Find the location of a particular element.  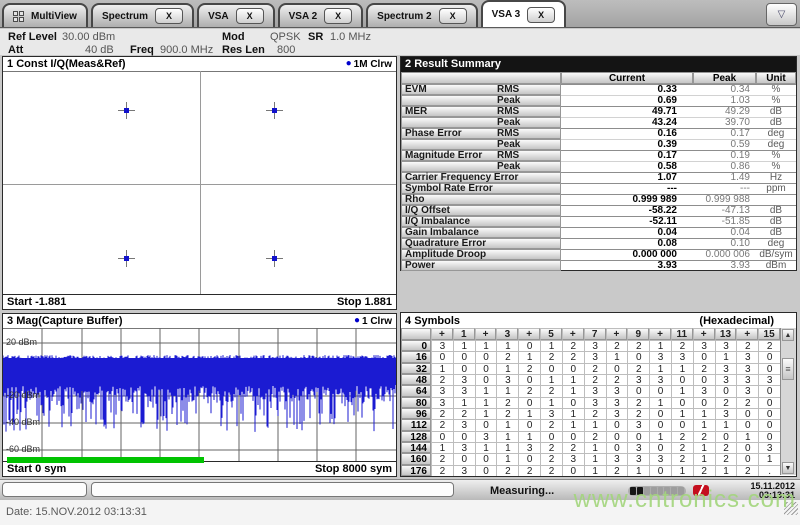

symbols-col-header: 11 is located at coordinates (681, 334).